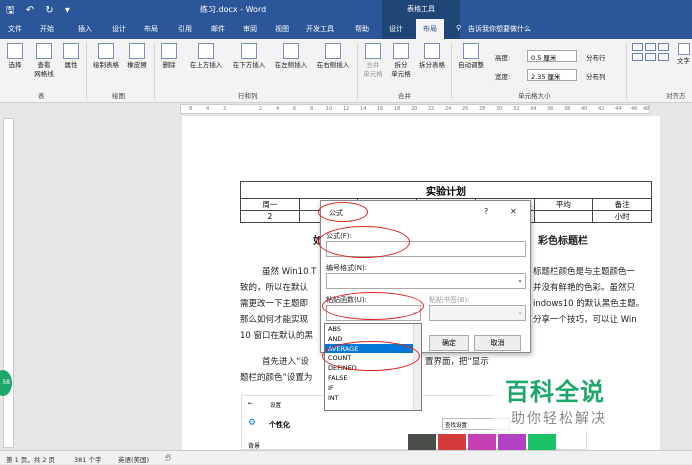  Describe the element at coordinates (373, 329) in the screenshot. I see `function-option: ABS` at that location.